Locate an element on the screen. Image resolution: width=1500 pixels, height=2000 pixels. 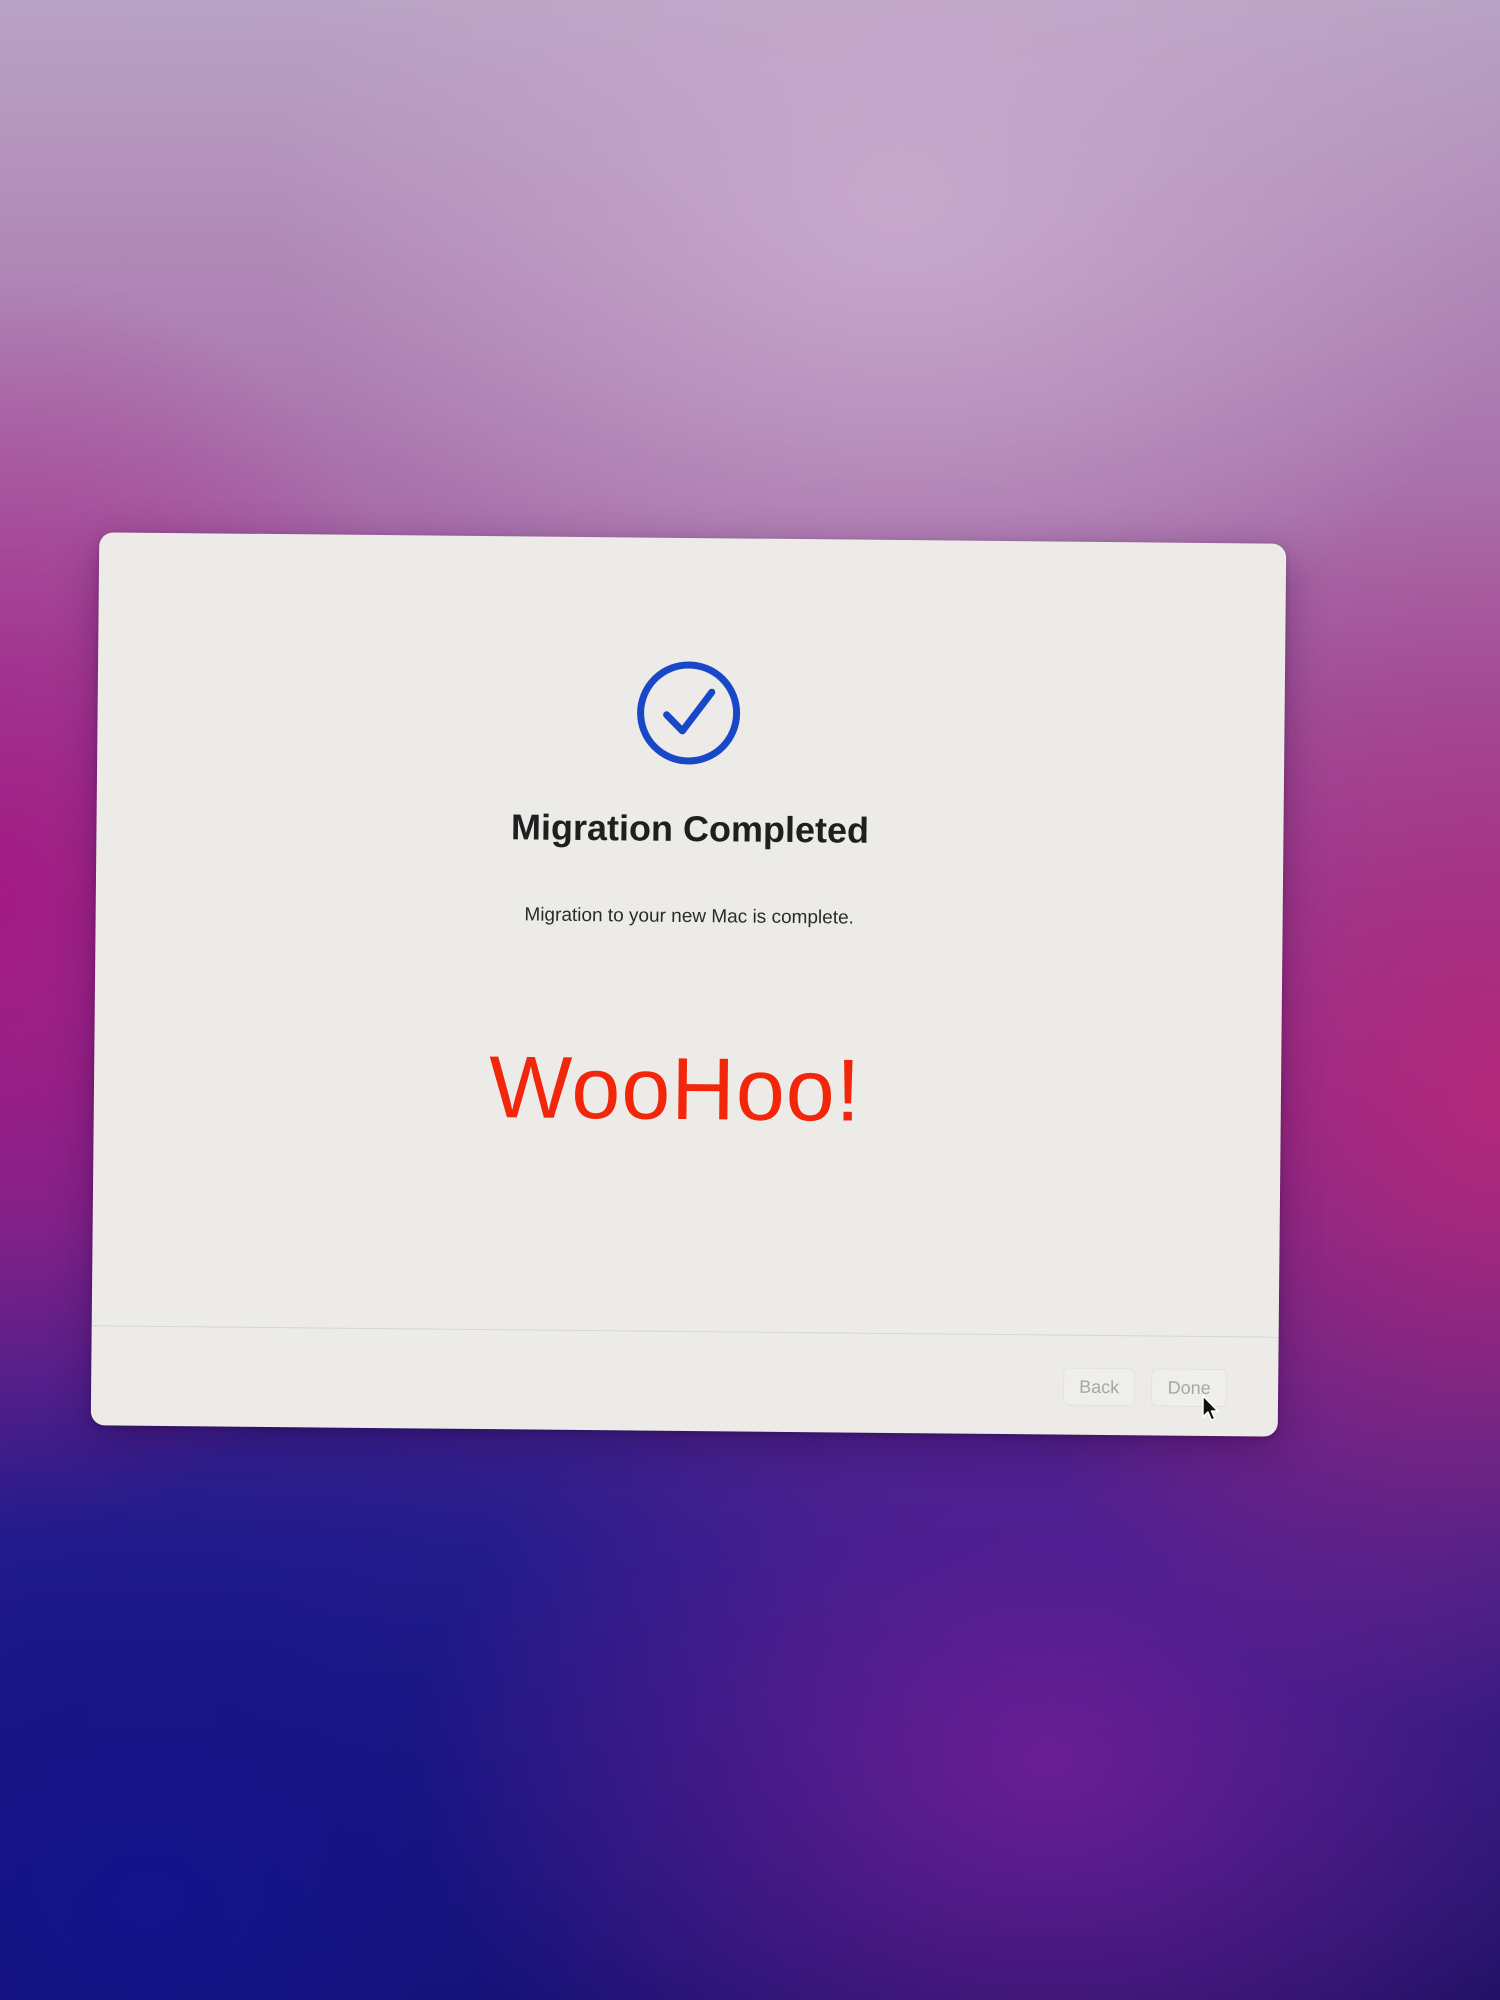
overlay-text: WooHoo! is located at coordinates (675, 1088).